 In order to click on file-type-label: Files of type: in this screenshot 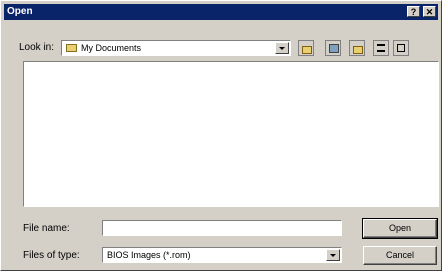, I will do `click(51, 255)`.